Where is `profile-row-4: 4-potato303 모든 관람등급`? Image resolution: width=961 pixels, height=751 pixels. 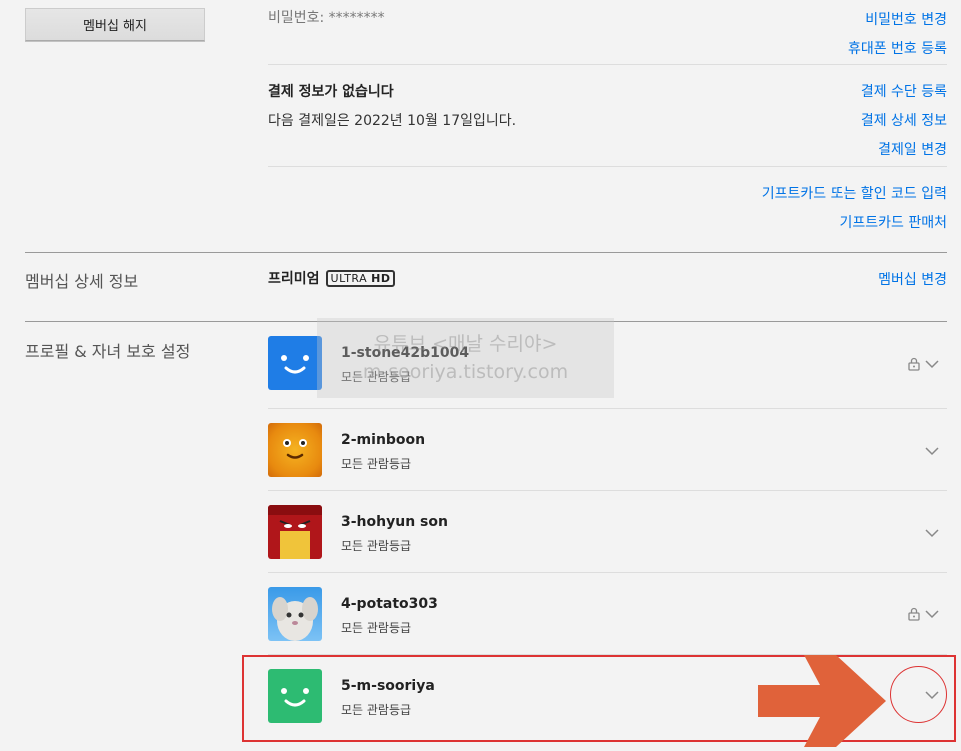
profile-row-4: 4-potato303 모든 관람등급 is located at coordinates (607, 614).